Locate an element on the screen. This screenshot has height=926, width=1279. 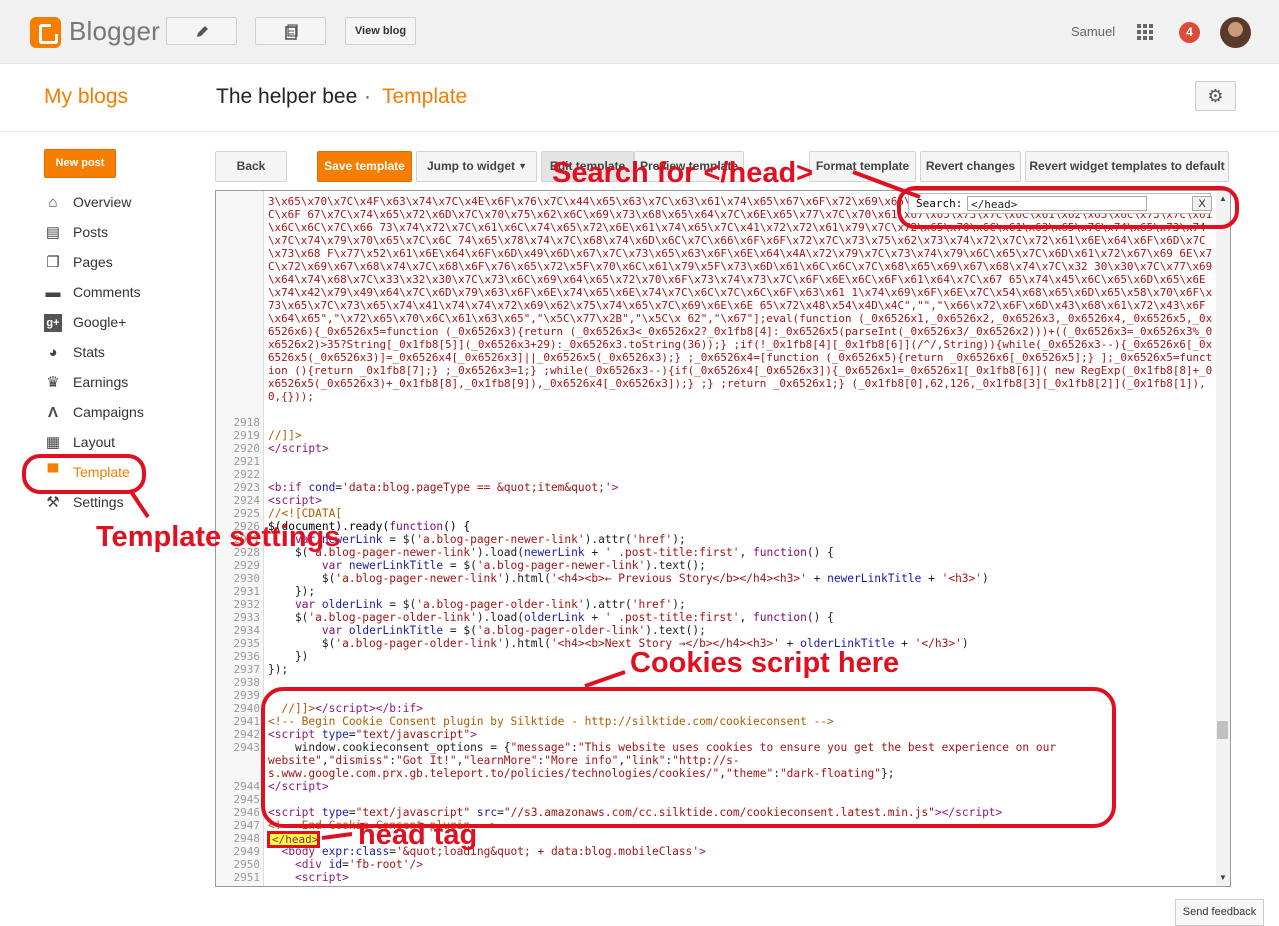
sidebar-item-campaigns: Λ Campaigns is located at coordinates (119, 415).